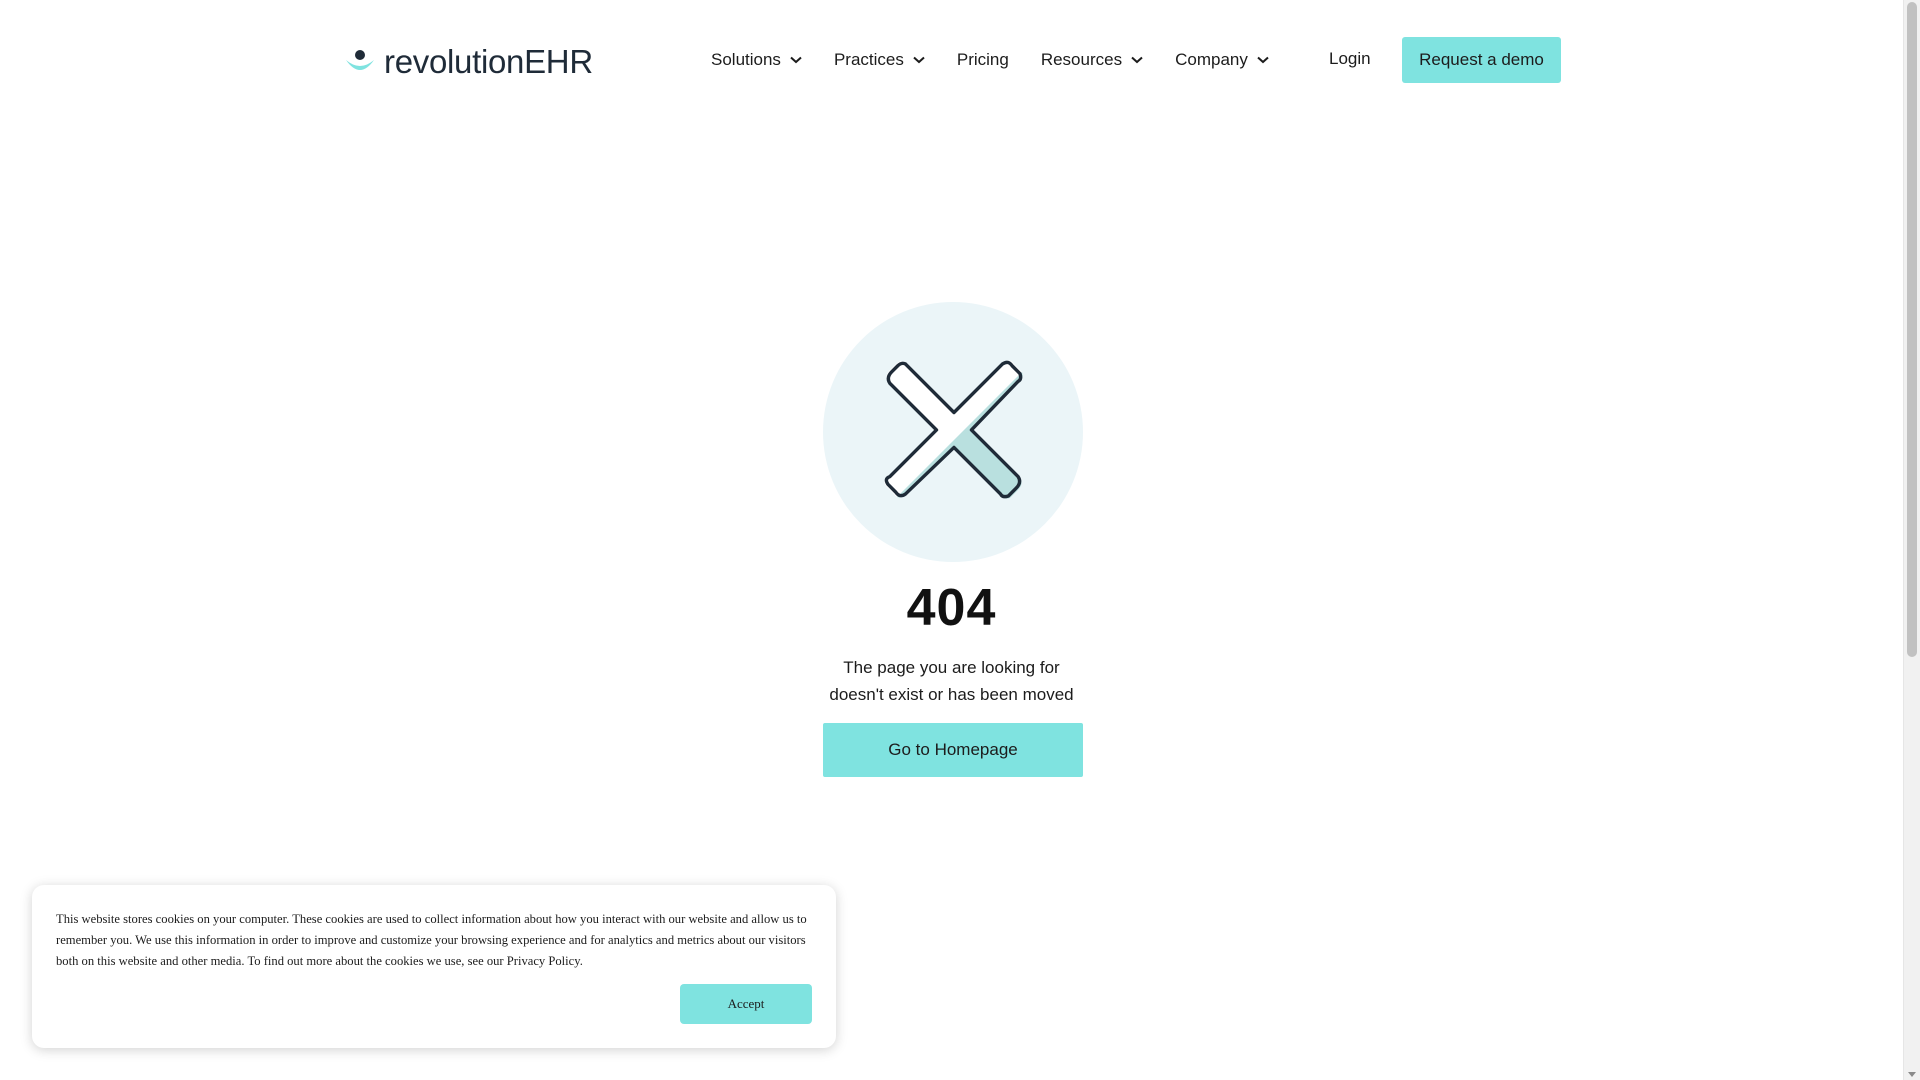 The width and height of the screenshot is (1920, 1080). What do you see at coordinates (746, 59) in the screenshot?
I see `nav-label: Solutions` at bounding box center [746, 59].